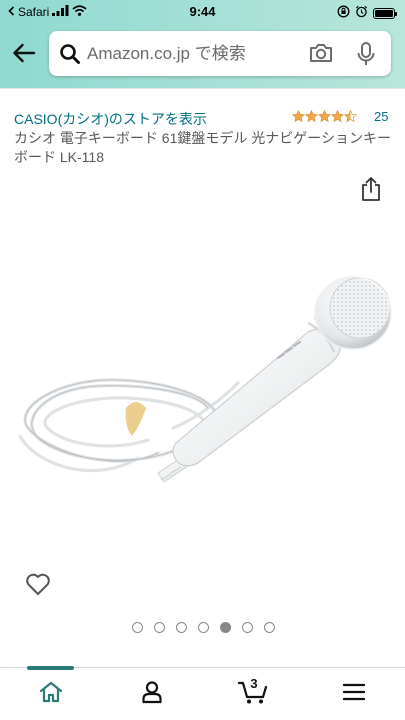 This screenshot has height=720, width=405. What do you see at coordinates (110, 119) in the screenshot?
I see `store-link: CASIO(カシオ)のストアを表示` at bounding box center [110, 119].